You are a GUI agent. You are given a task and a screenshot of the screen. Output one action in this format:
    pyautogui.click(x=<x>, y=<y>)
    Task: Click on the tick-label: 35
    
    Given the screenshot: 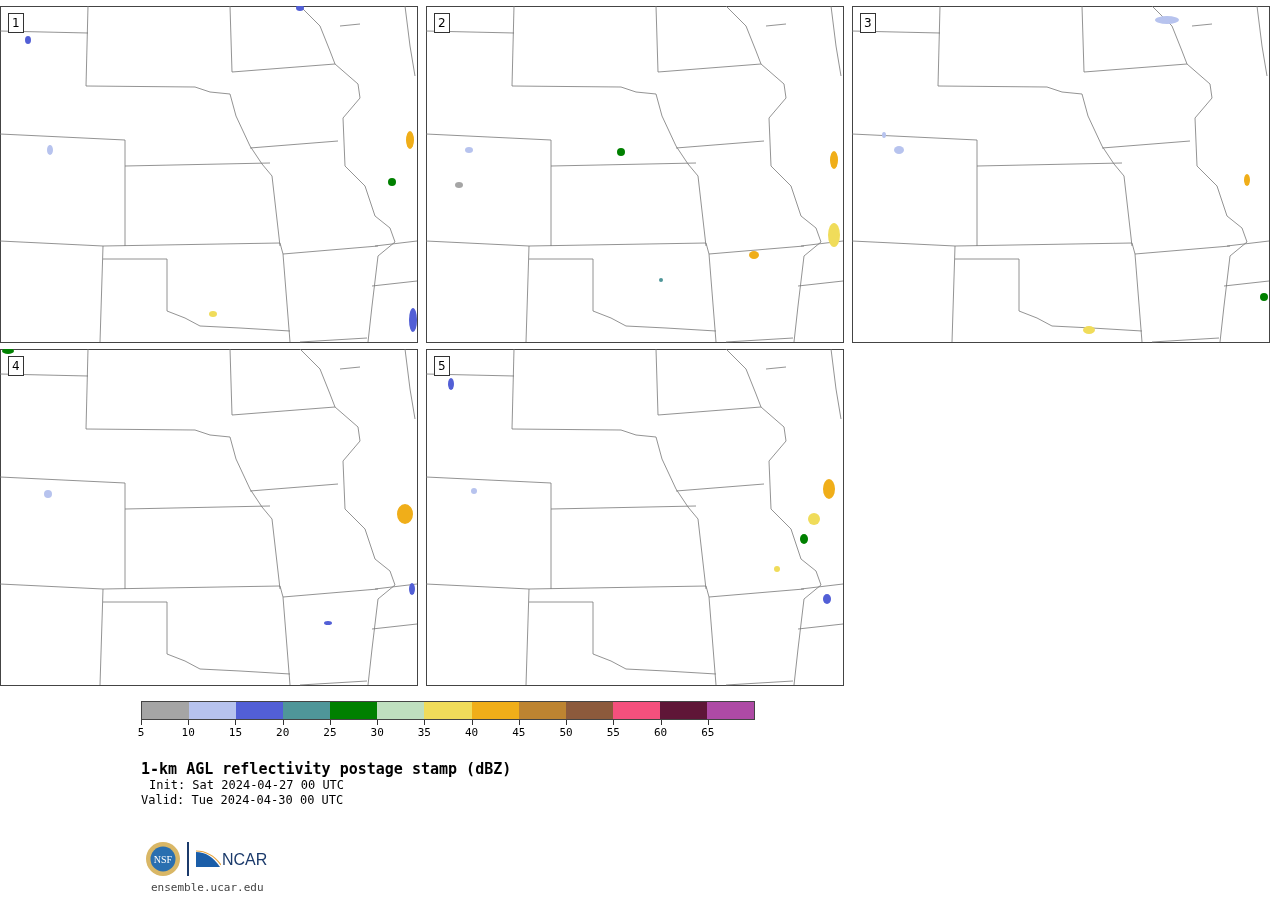 What is the action you would take?
    pyautogui.click(x=424, y=732)
    